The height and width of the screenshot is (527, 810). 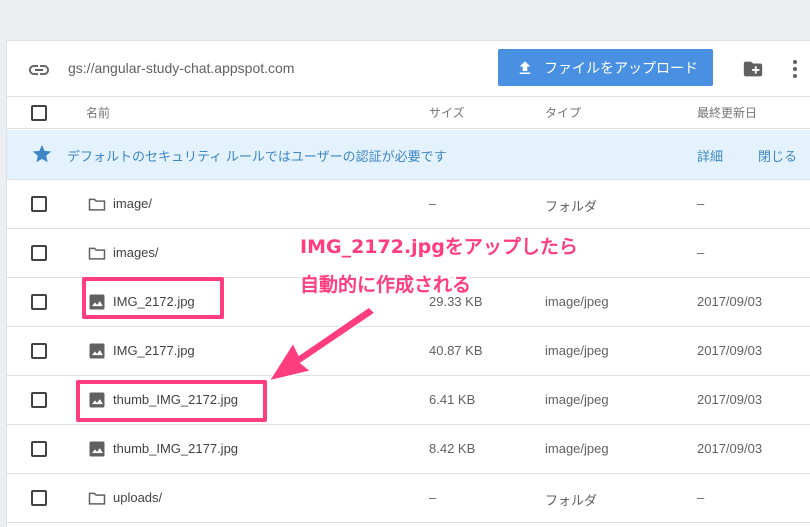 What do you see at coordinates (408, 498) in the screenshot?
I see `table-row: uploads/ – フォルダ –` at bounding box center [408, 498].